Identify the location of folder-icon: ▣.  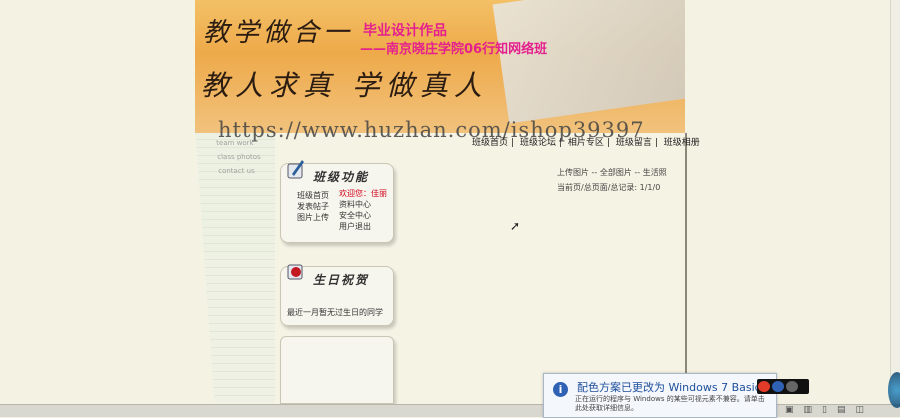
(794, 410).